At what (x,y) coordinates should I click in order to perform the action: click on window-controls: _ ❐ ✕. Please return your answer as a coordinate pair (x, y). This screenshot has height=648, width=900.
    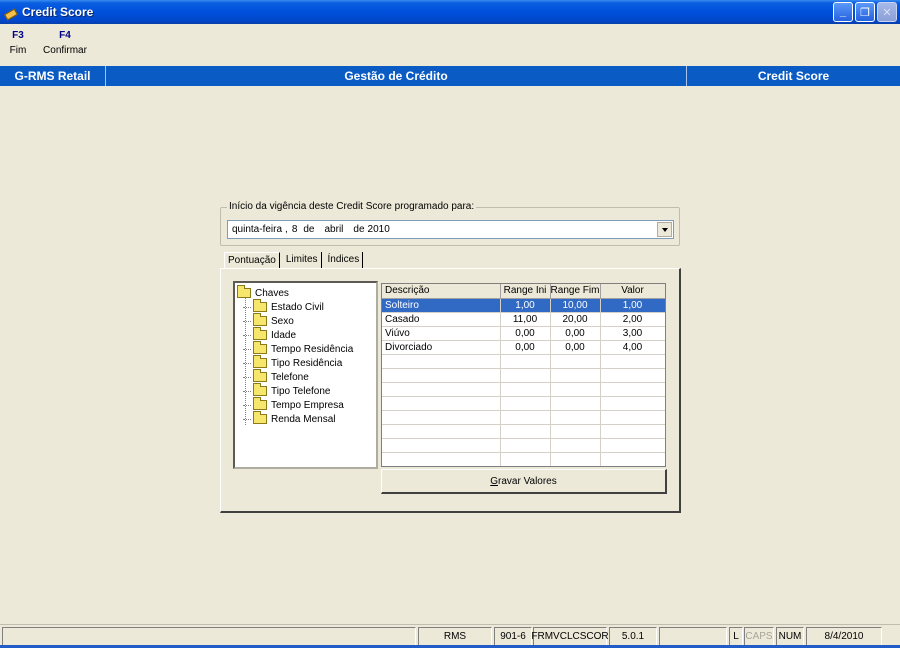
    Looking at the image, I should click on (865, 12).